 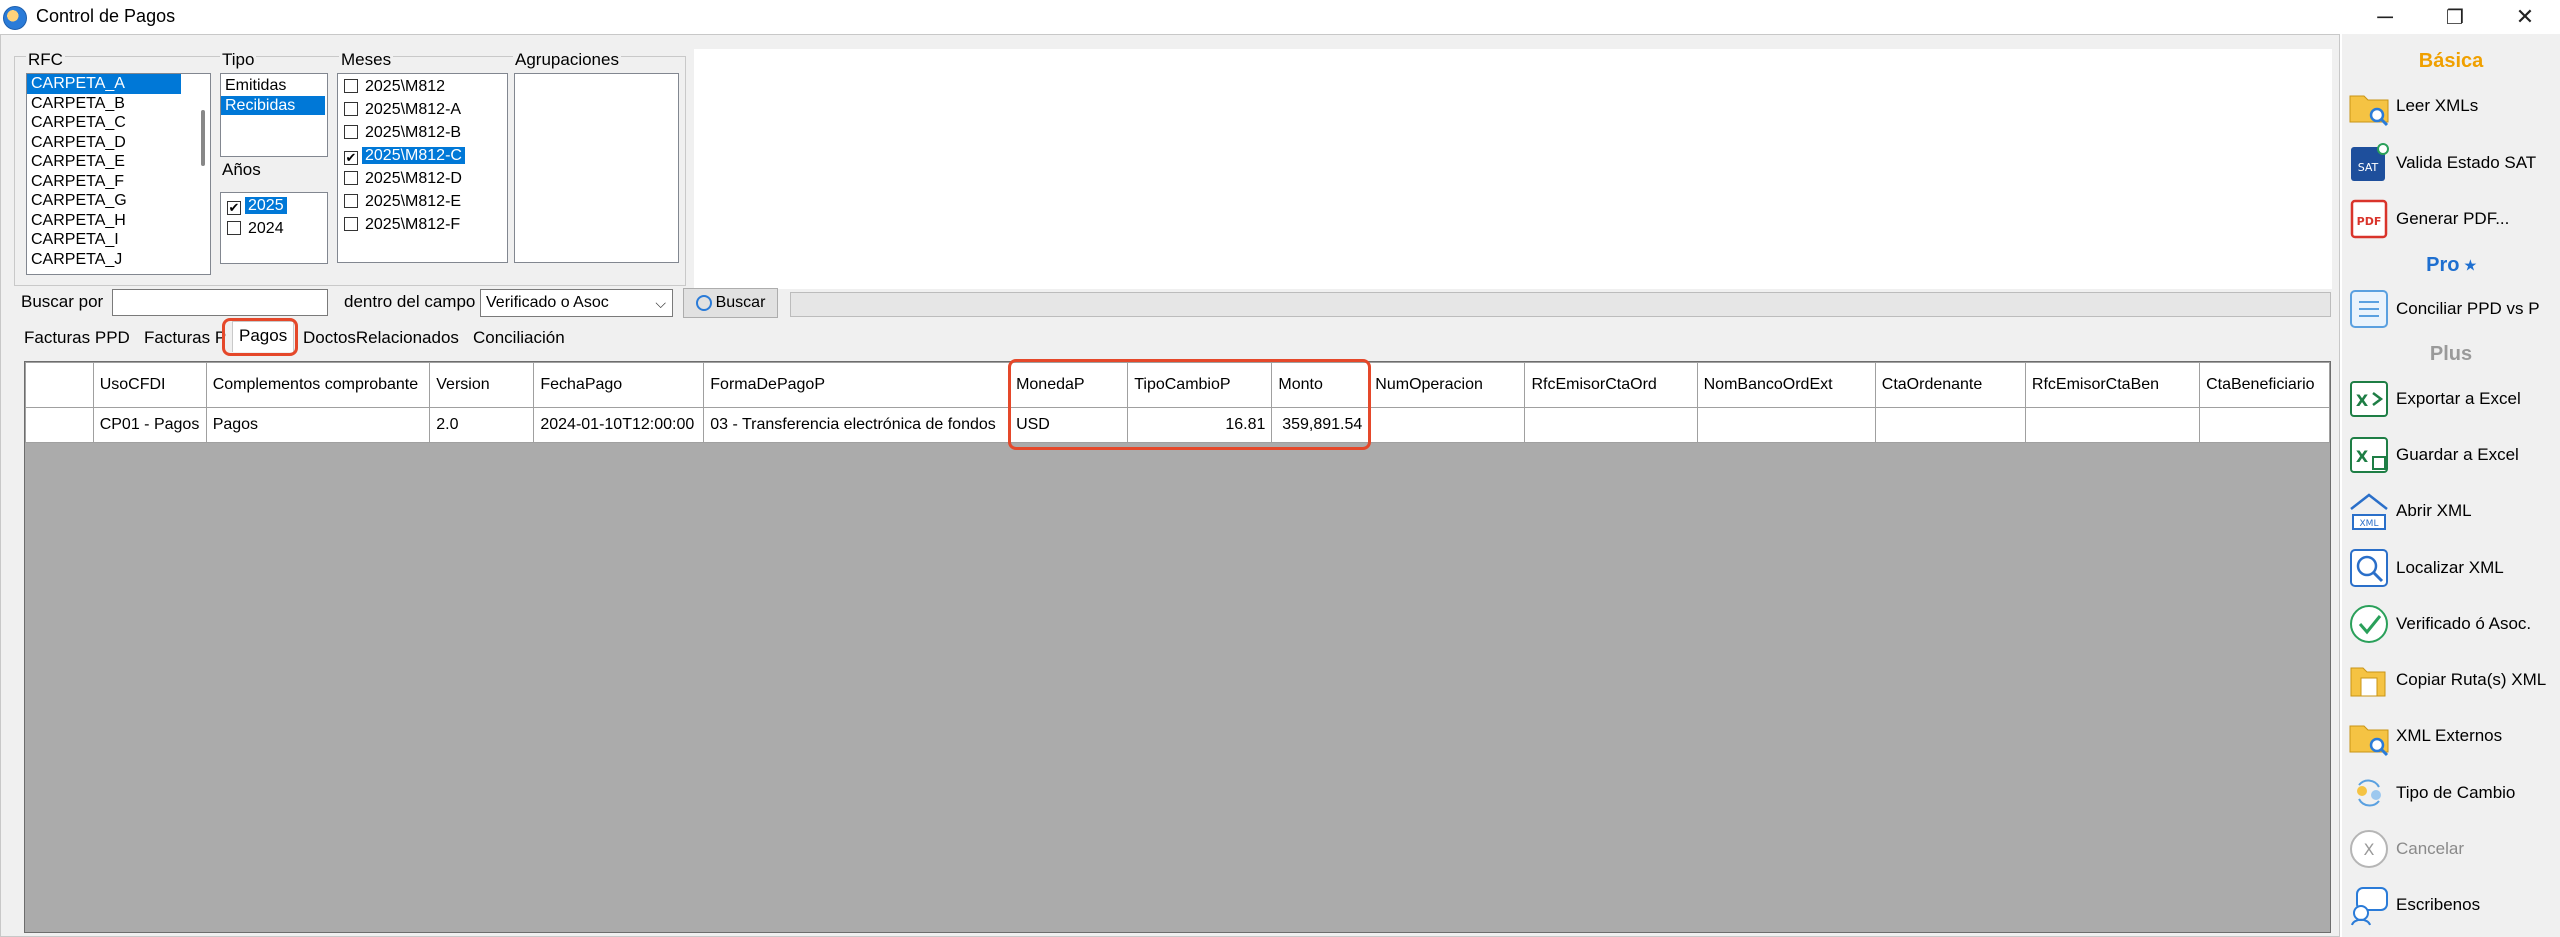 I want to click on rfc-item: CARPETA_J, so click(x=118, y=260).